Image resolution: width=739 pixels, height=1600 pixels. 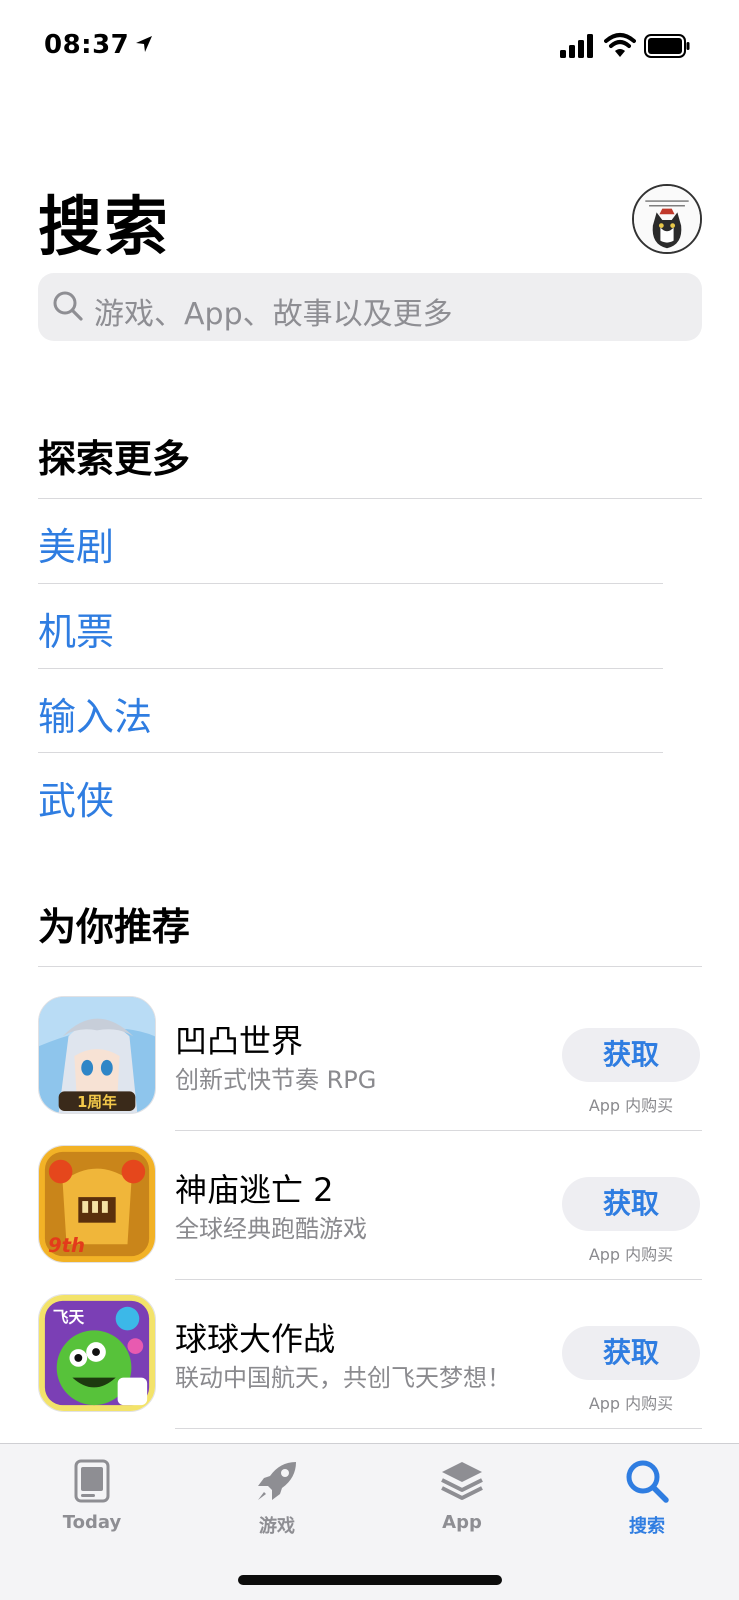 What do you see at coordinates (647, 1526) in the screenshot?
I see `tab-label: 搜索` at bounding box center [647, 1526].